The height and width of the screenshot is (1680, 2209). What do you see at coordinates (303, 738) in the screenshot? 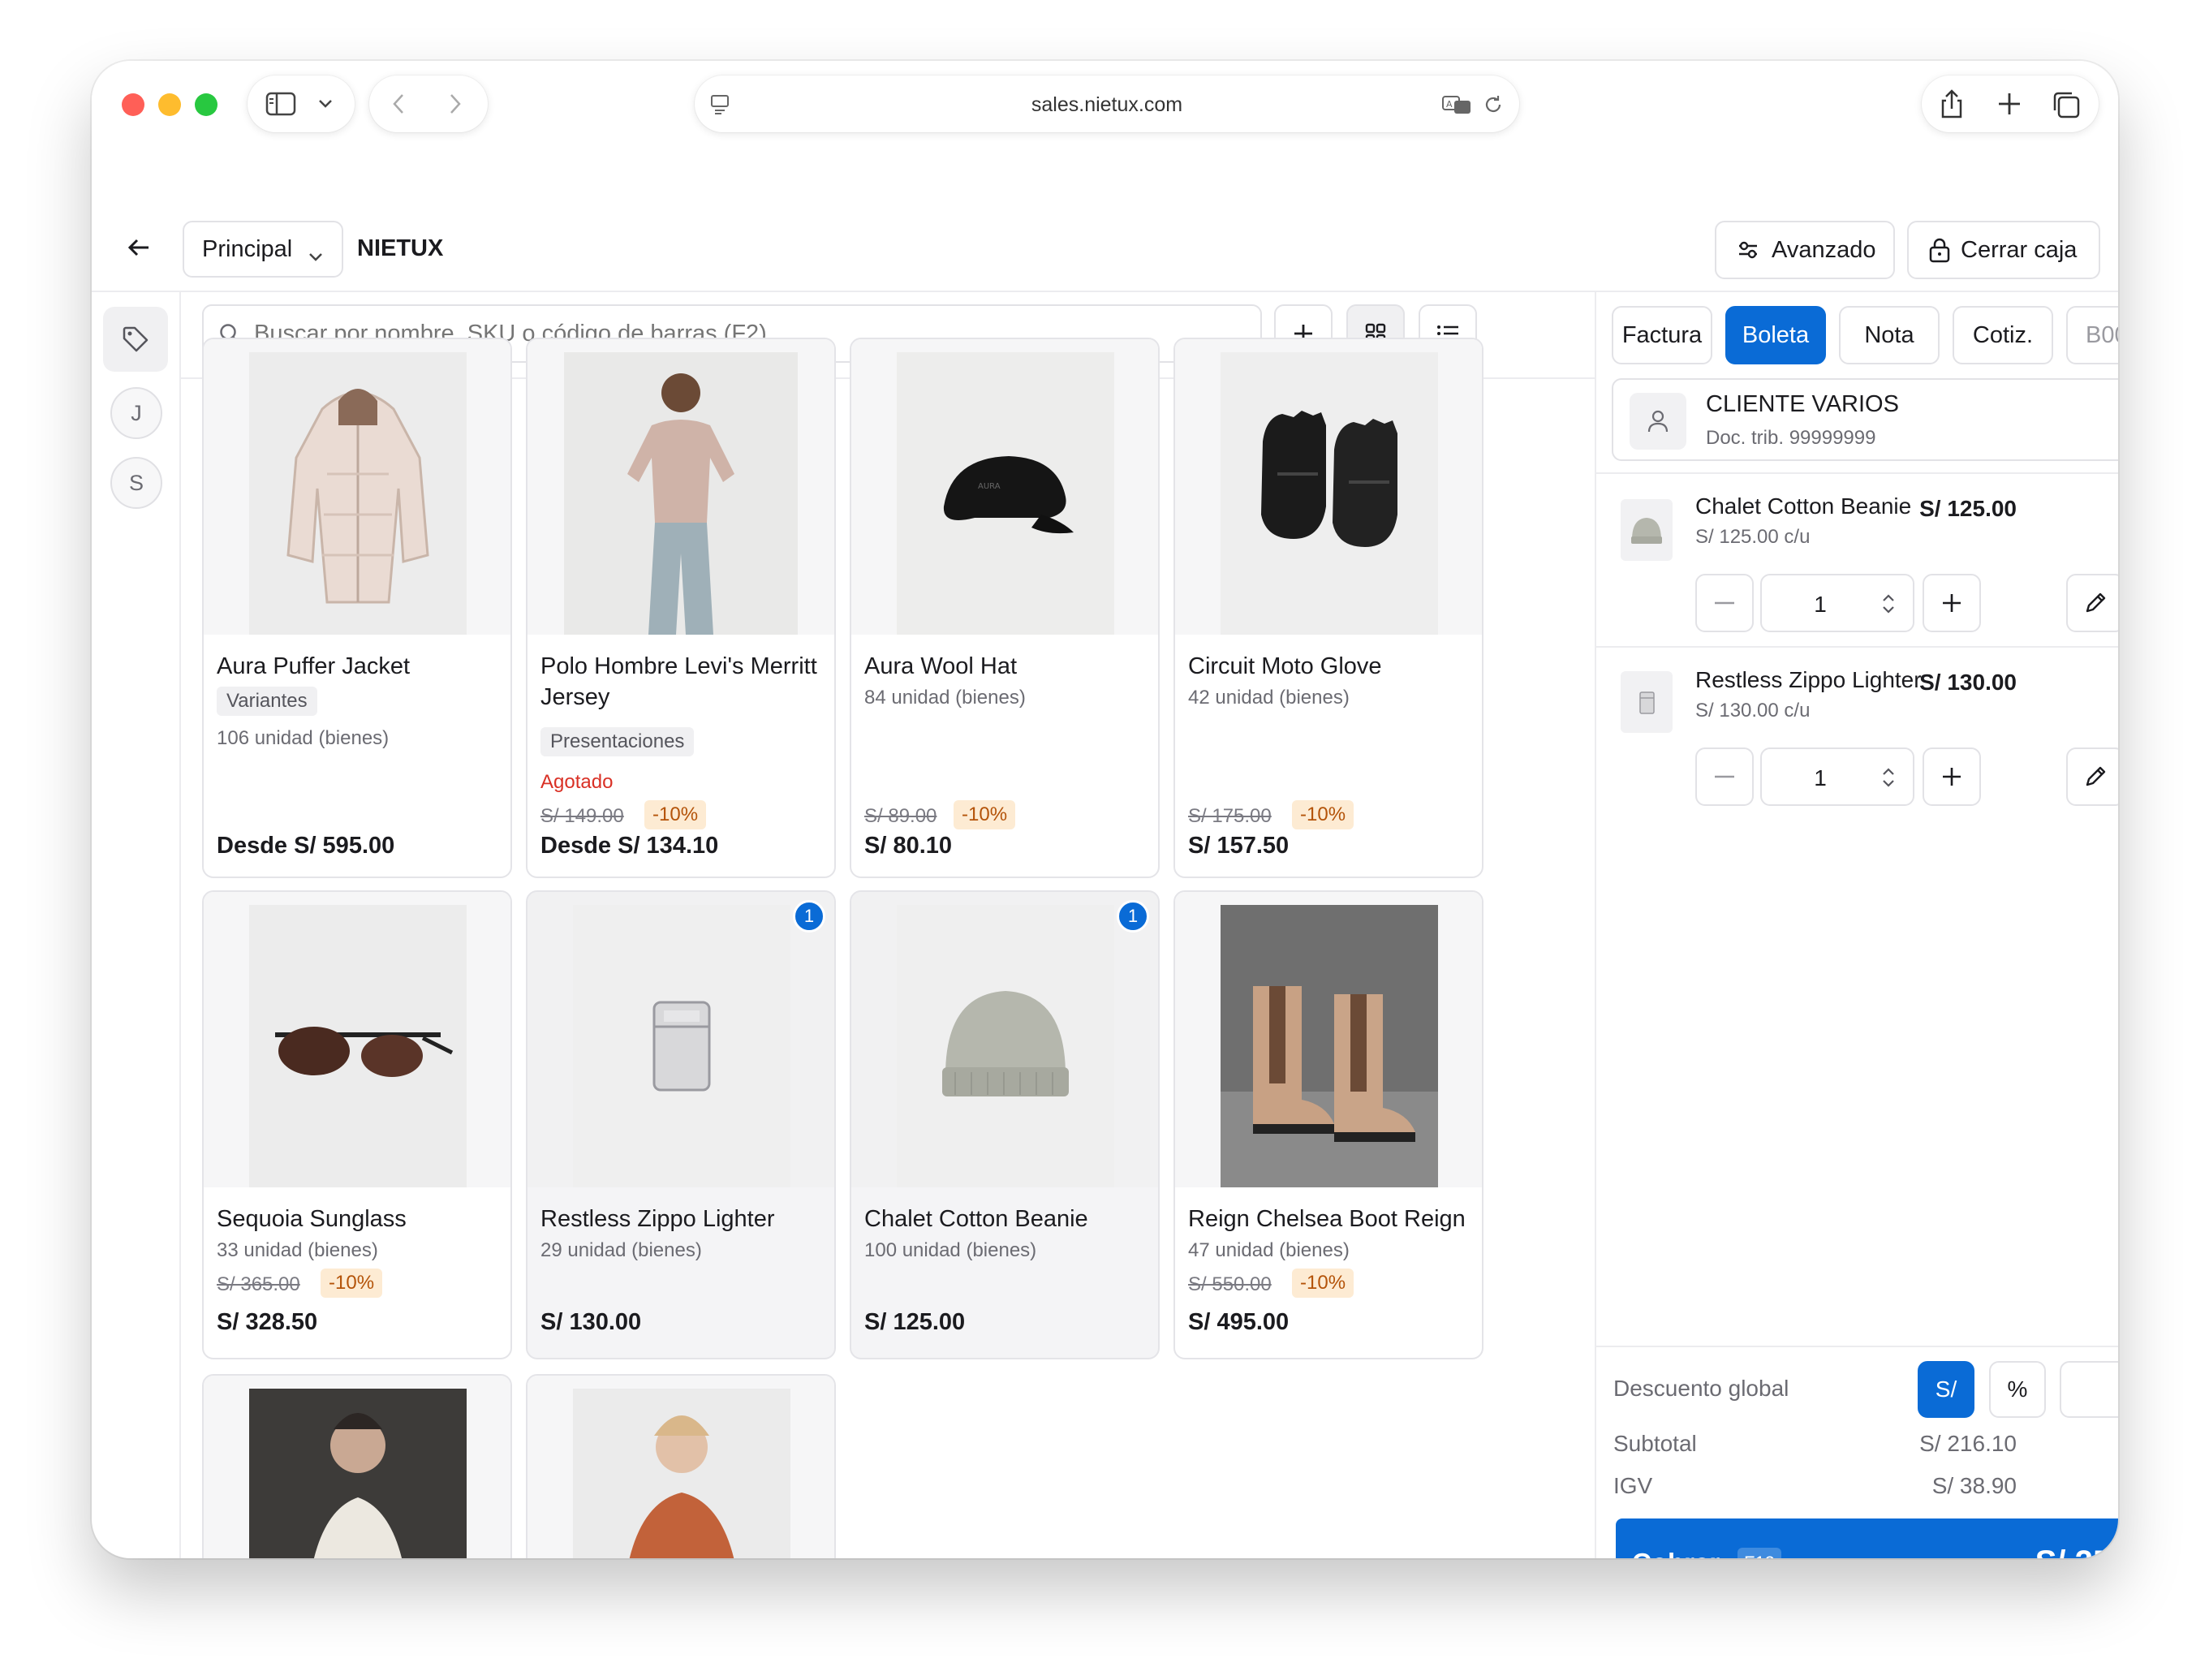
I see `product-stock: 106 unidad (bienes)` at bounding box center [303, 738].